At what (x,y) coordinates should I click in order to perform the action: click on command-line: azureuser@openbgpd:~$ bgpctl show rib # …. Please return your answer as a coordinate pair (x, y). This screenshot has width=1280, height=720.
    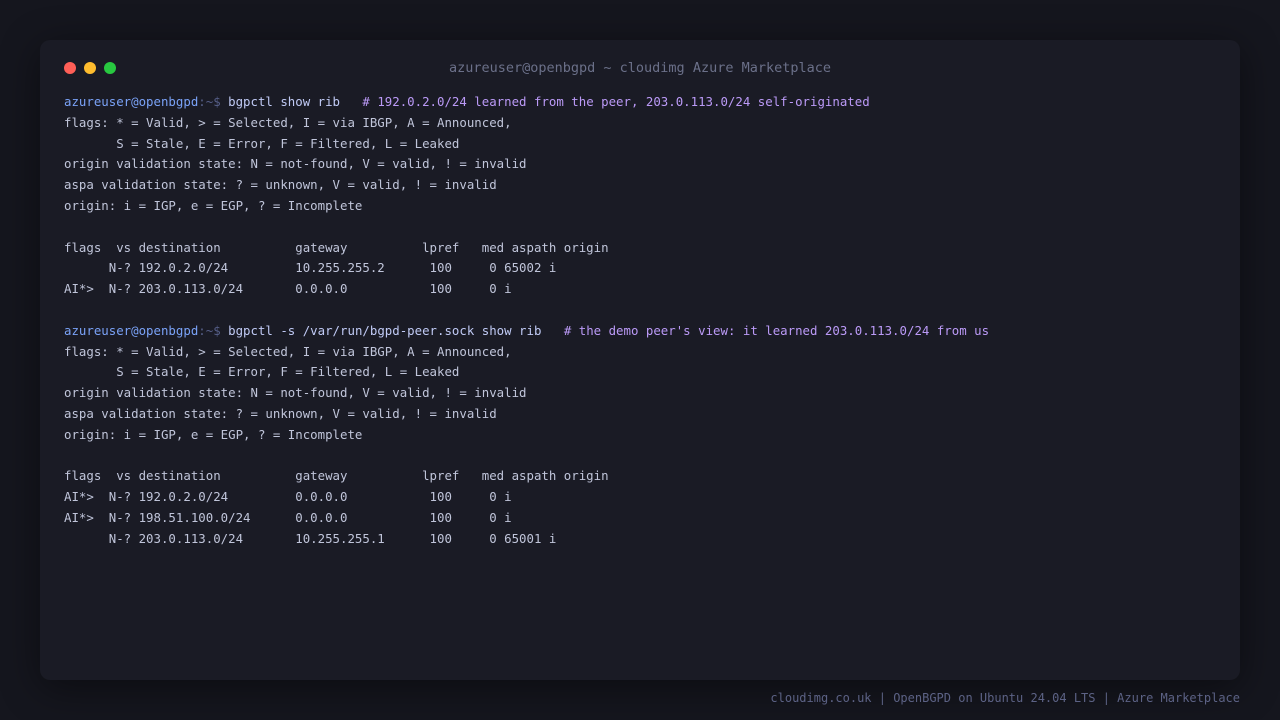
    Looking at the image, I should click on (642, 102).